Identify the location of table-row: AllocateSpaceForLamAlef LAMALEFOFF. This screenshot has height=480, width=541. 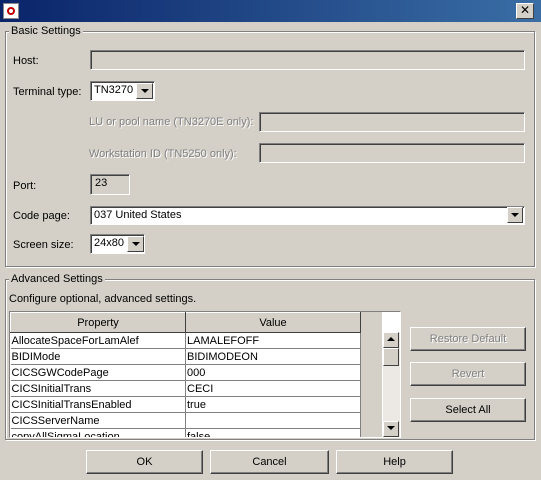
(185, 340).